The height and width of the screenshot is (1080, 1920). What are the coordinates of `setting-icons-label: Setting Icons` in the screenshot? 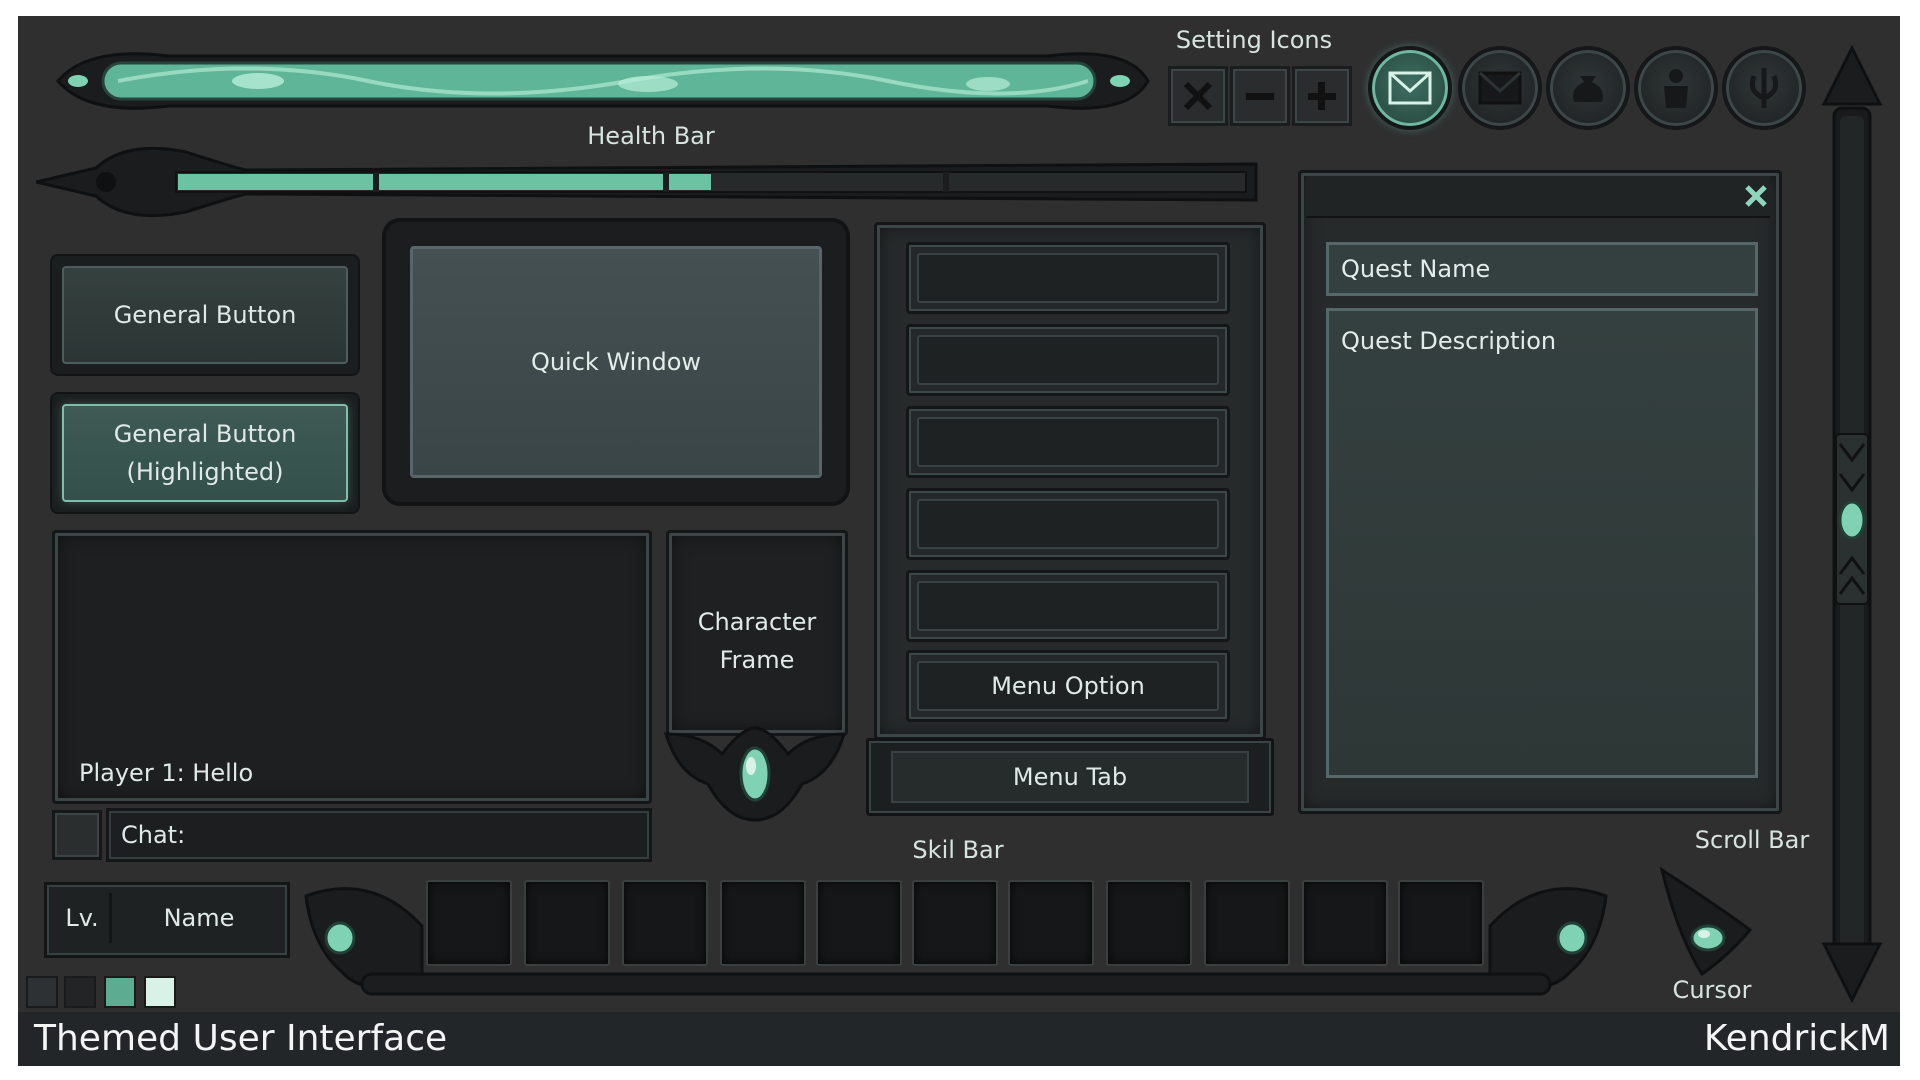 It's located at (1254, 40).